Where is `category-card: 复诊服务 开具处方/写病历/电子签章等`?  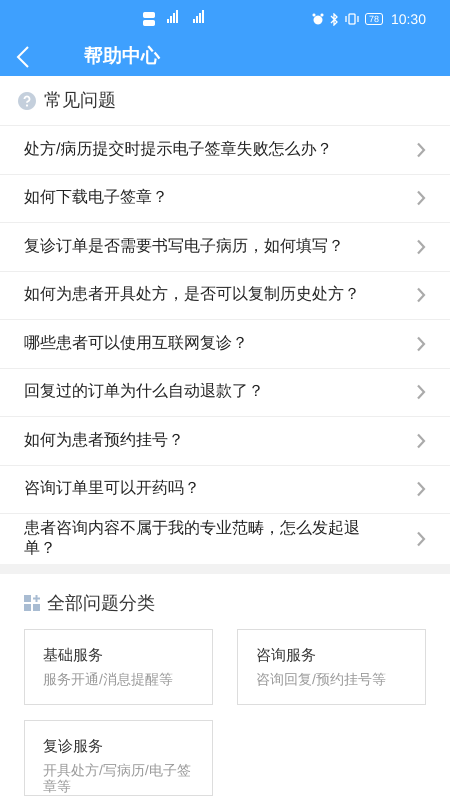
category-card: 复诊服务 开具处方/写病历/电子签章等 is located at coordinates (118, 758).